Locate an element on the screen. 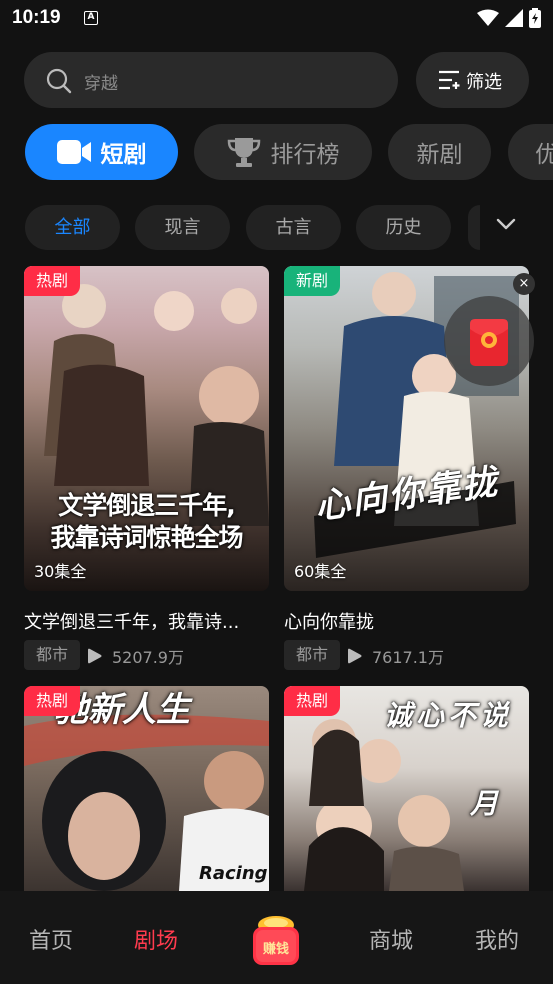 The height and width of the screenshot is (984, 553). wifi-icon is located at coordinates (488, 17).